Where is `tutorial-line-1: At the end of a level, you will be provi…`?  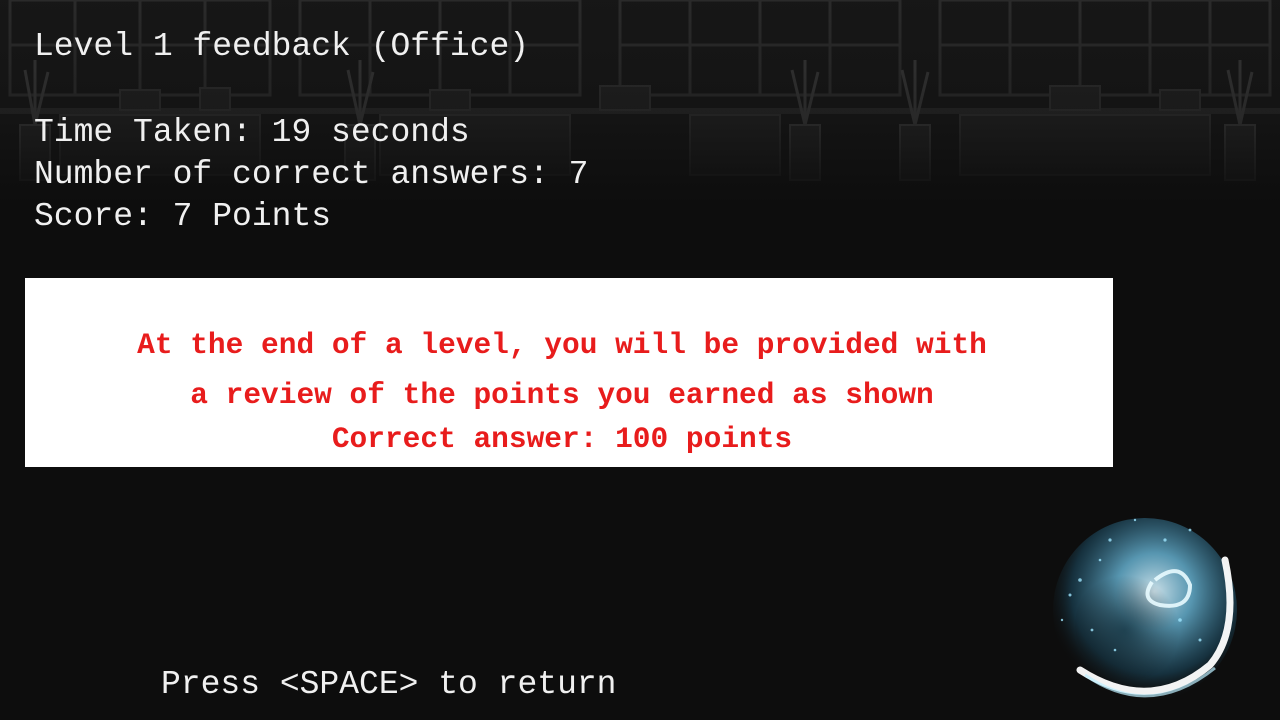 tutorial-line-1: At the end of a level, you will be provi… is located at coordinates (562, 345).